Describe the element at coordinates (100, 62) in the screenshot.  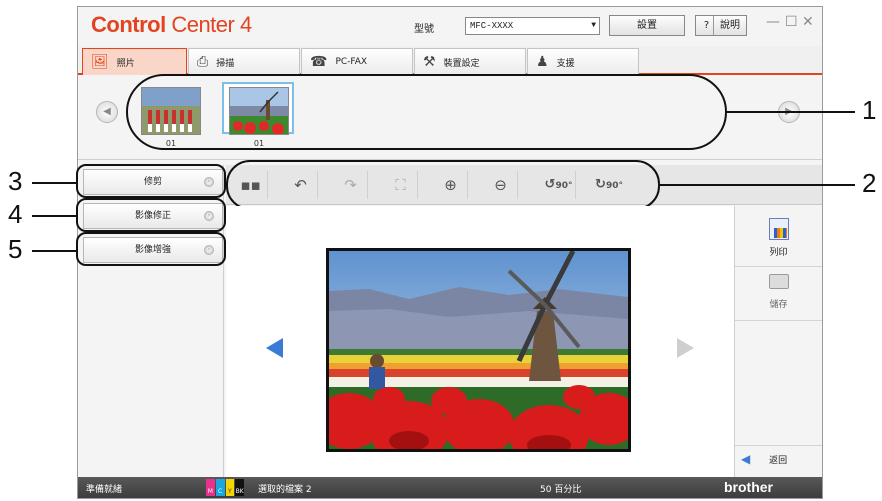
I see `photo-icon: 🖼` at that location.